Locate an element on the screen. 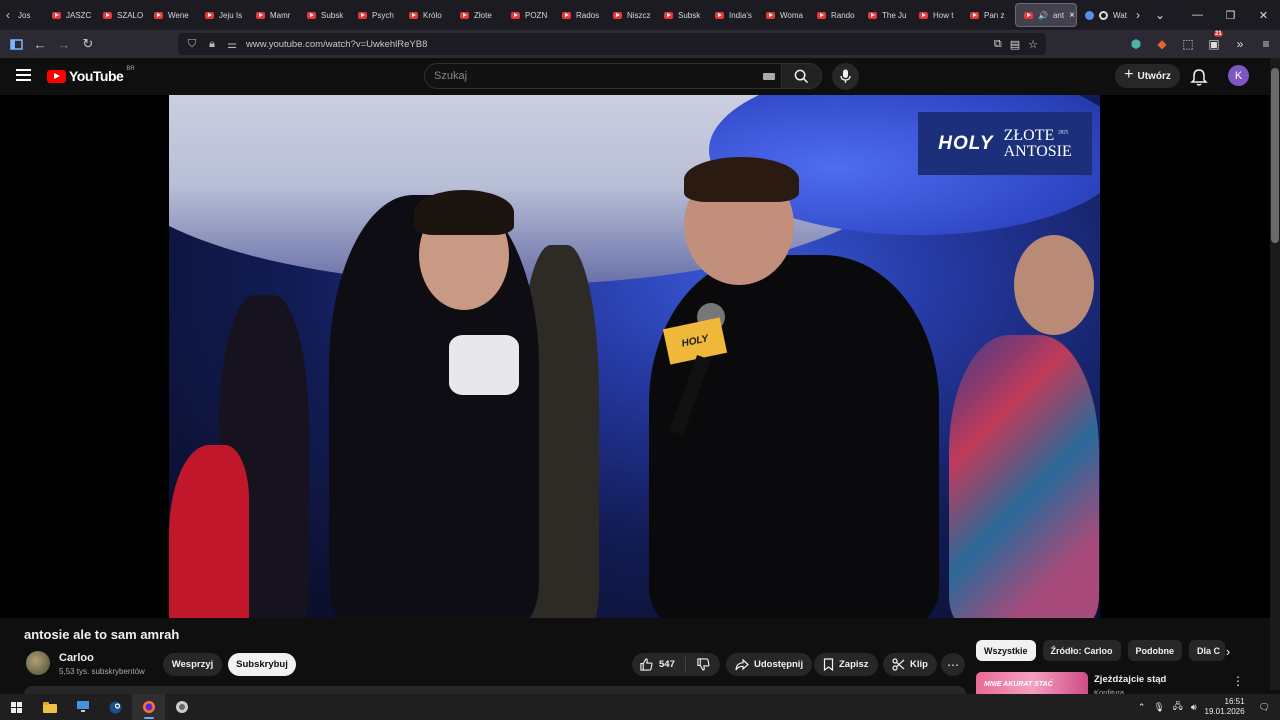  voice-search-button is located at coordinates (845, 76).